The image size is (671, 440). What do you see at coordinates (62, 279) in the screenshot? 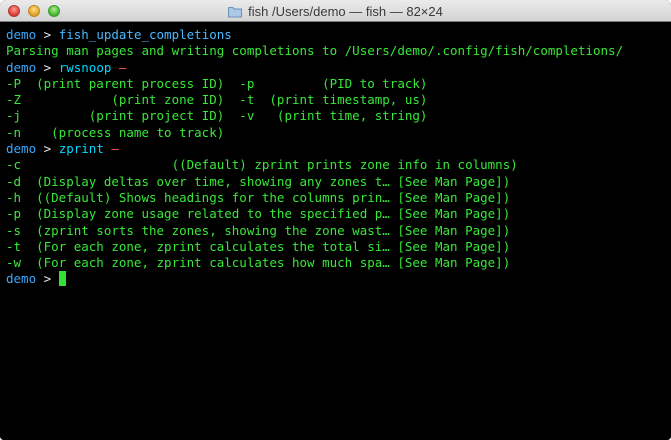
I see `text-cursor` at bounding box center [62, 279].